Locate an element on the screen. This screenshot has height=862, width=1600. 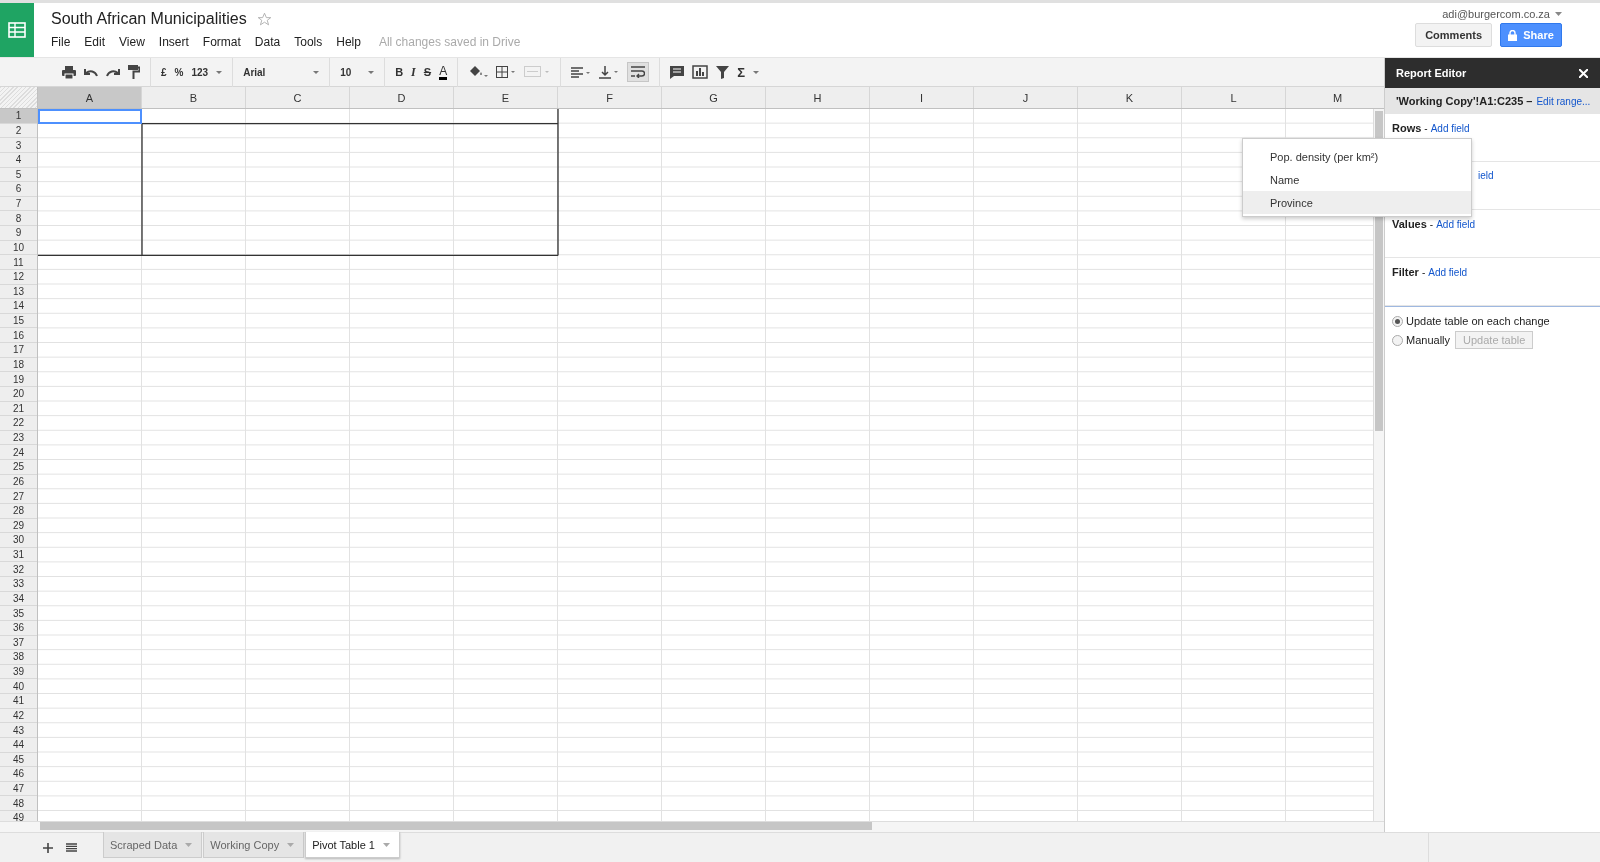
text-wrap-icon is located at coordinates (638, 72).